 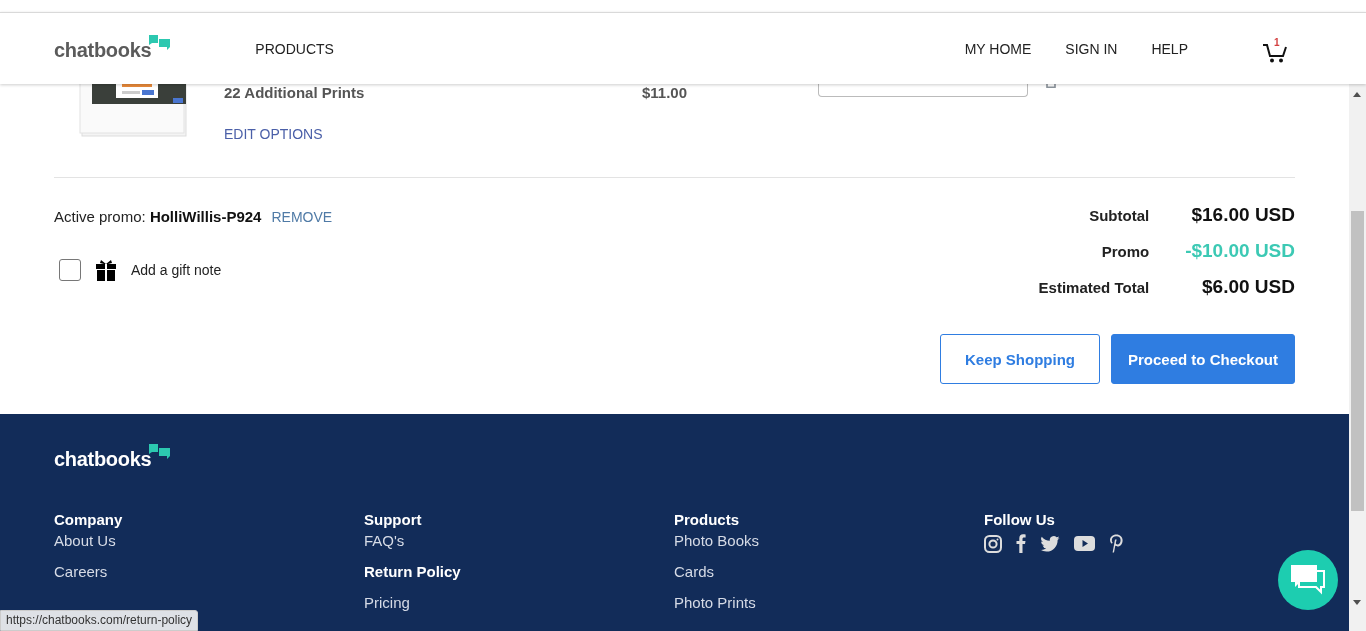 What do you see at coordinates (1169, 48) in the screenshot?
I see `nav-link: HELP` at bounding box center [1169, 48].